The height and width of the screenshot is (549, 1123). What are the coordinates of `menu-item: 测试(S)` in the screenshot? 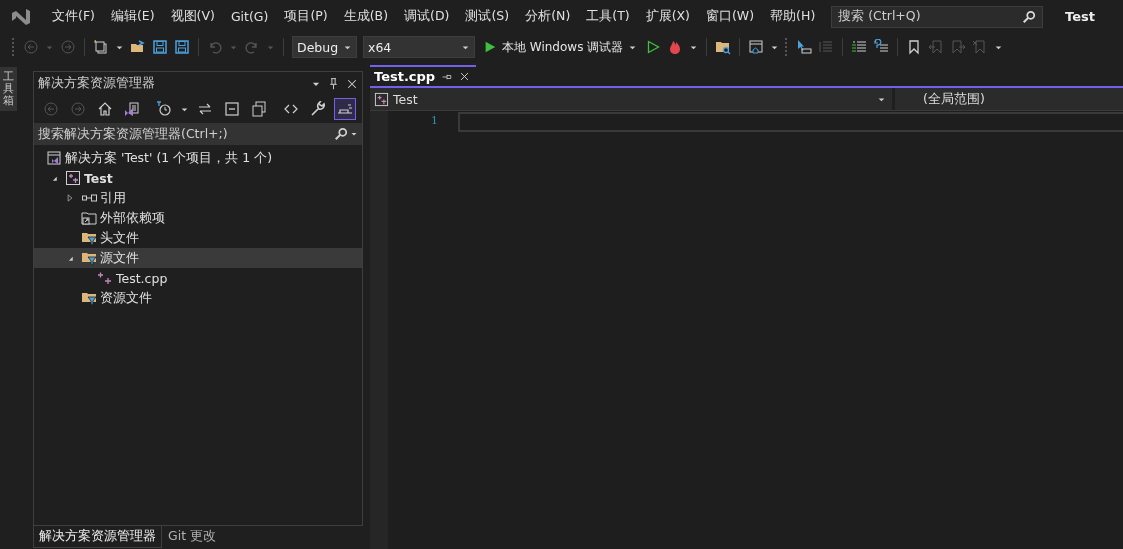 It's located at (487, 16).